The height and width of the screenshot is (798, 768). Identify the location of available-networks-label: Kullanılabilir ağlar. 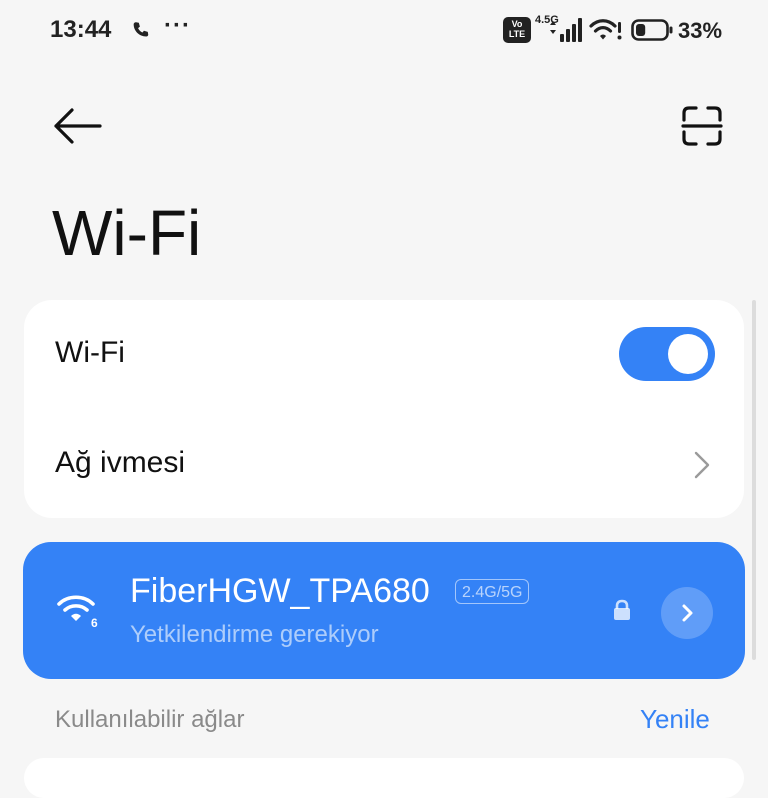
(150, 719).